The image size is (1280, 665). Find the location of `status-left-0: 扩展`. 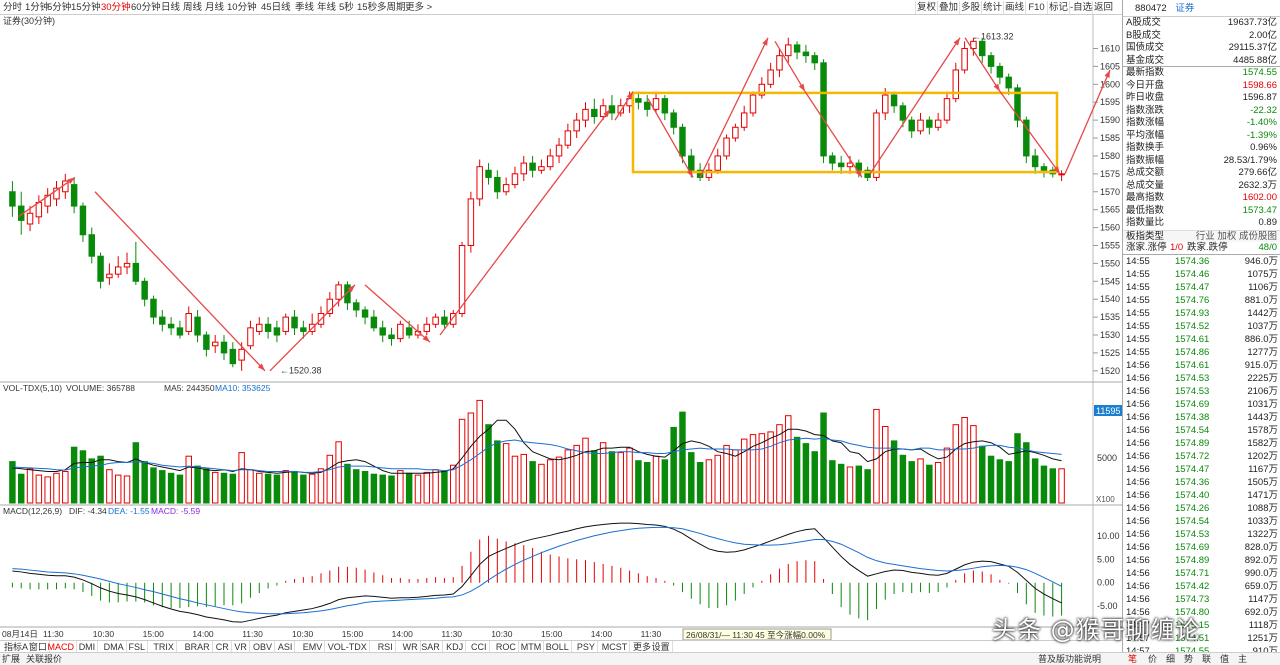

status-left-0: 扩展 is located at coordinates (11, 659).